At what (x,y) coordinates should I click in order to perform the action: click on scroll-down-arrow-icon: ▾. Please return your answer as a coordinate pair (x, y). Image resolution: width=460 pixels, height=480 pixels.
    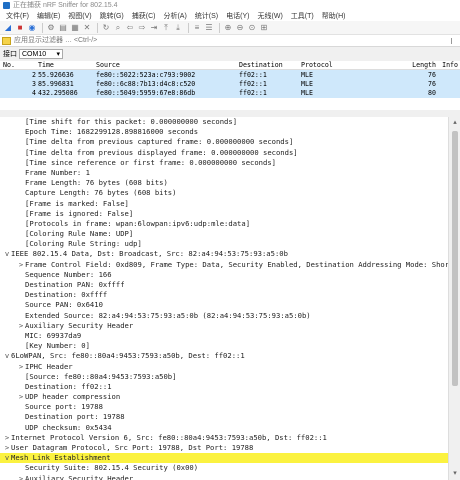
    Looking at the image, I should click on (455, 474).